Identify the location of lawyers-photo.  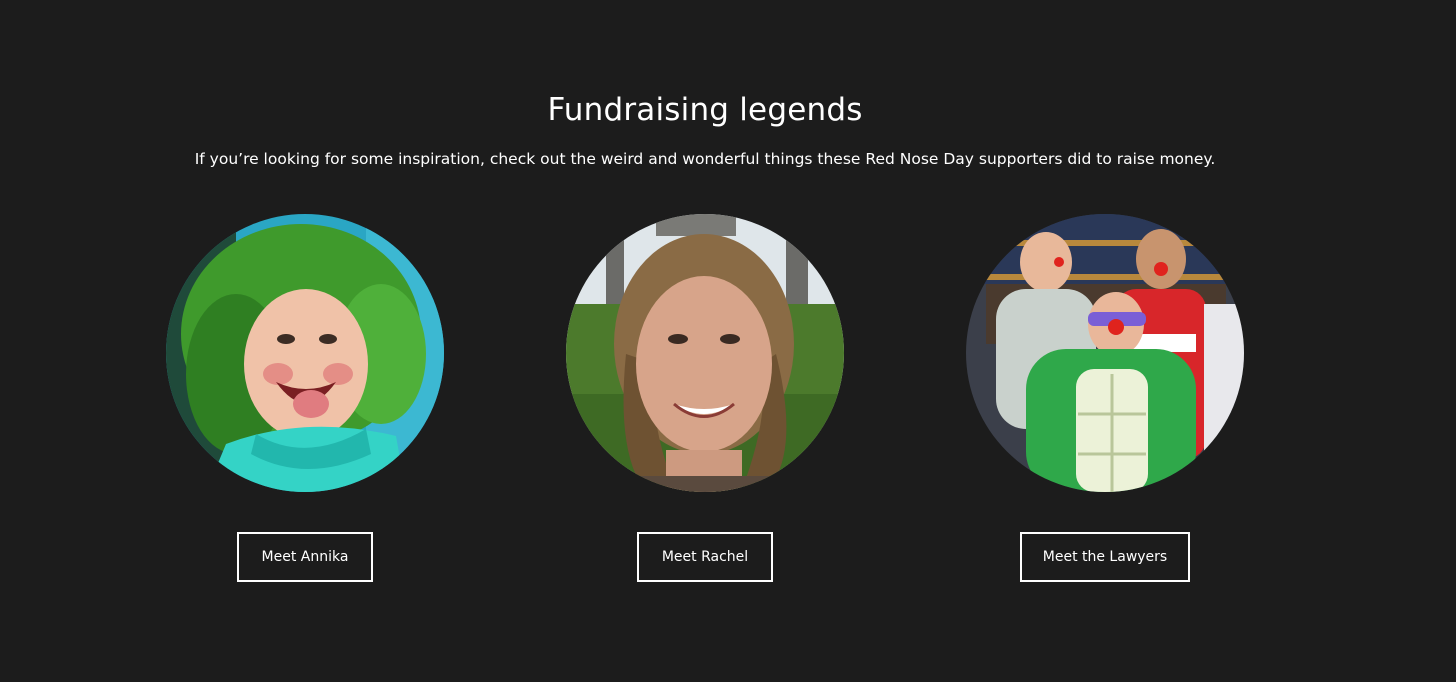
(1105, 353).